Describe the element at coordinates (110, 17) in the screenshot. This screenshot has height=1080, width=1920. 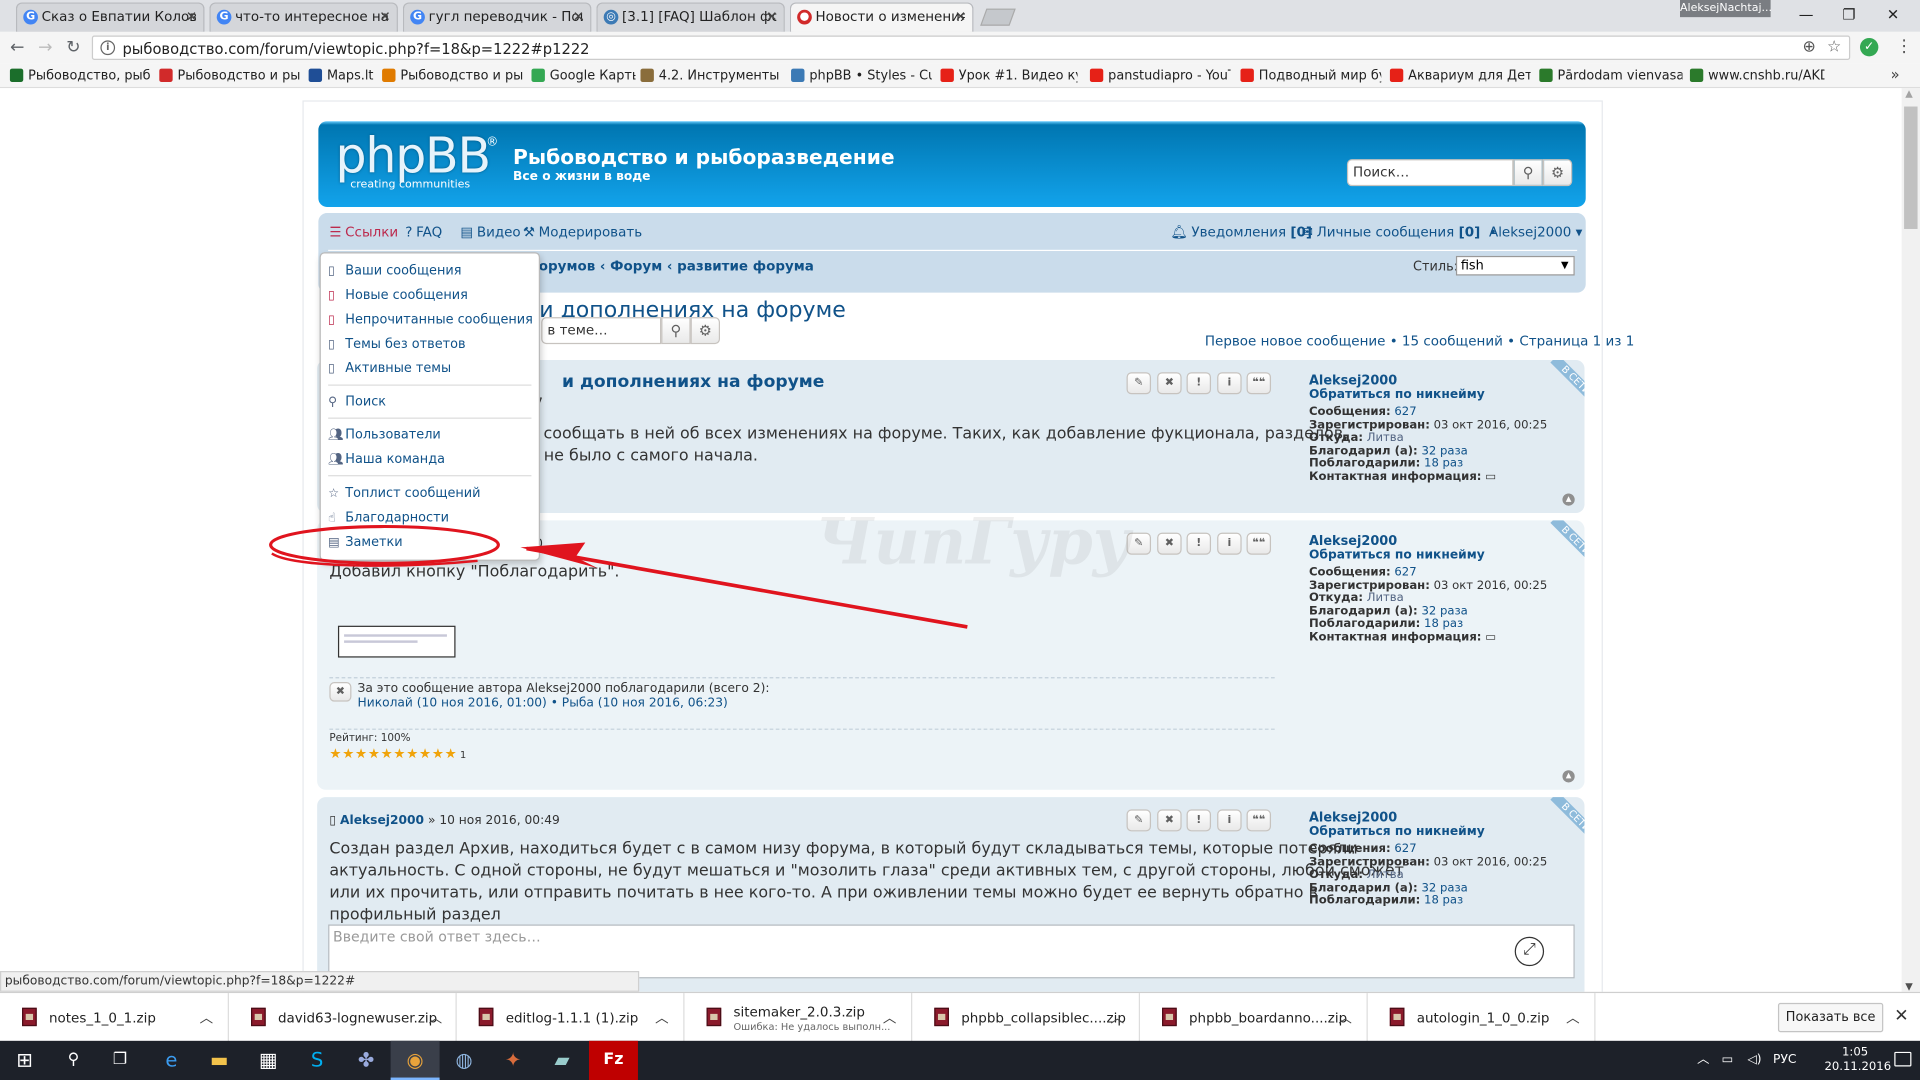
I see `browser-tab-1: G Сказ о Евпатии Коловр ✕` at that location.